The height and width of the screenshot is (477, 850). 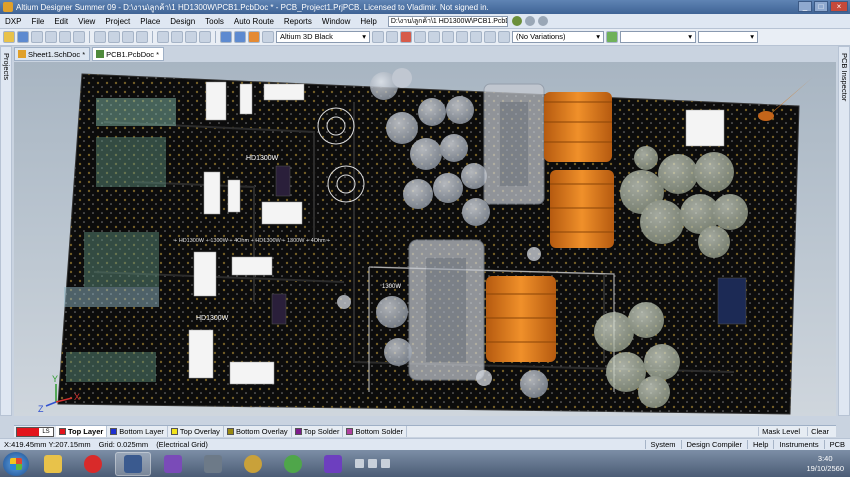 I want to click on taskbar-explorer, so click(x=53, y=464).